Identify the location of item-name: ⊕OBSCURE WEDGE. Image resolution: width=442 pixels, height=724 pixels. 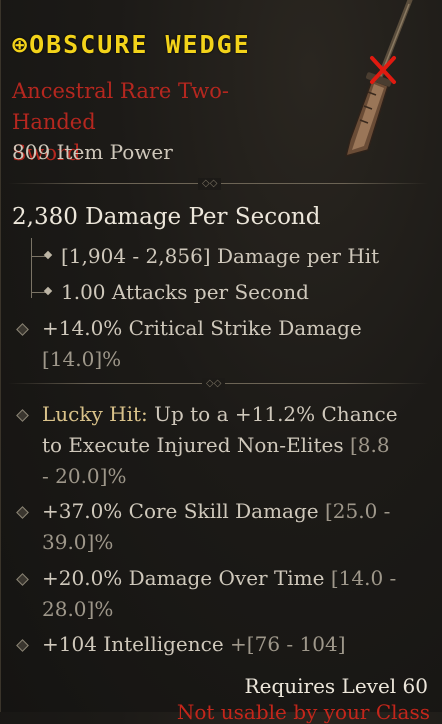
(131, 44).